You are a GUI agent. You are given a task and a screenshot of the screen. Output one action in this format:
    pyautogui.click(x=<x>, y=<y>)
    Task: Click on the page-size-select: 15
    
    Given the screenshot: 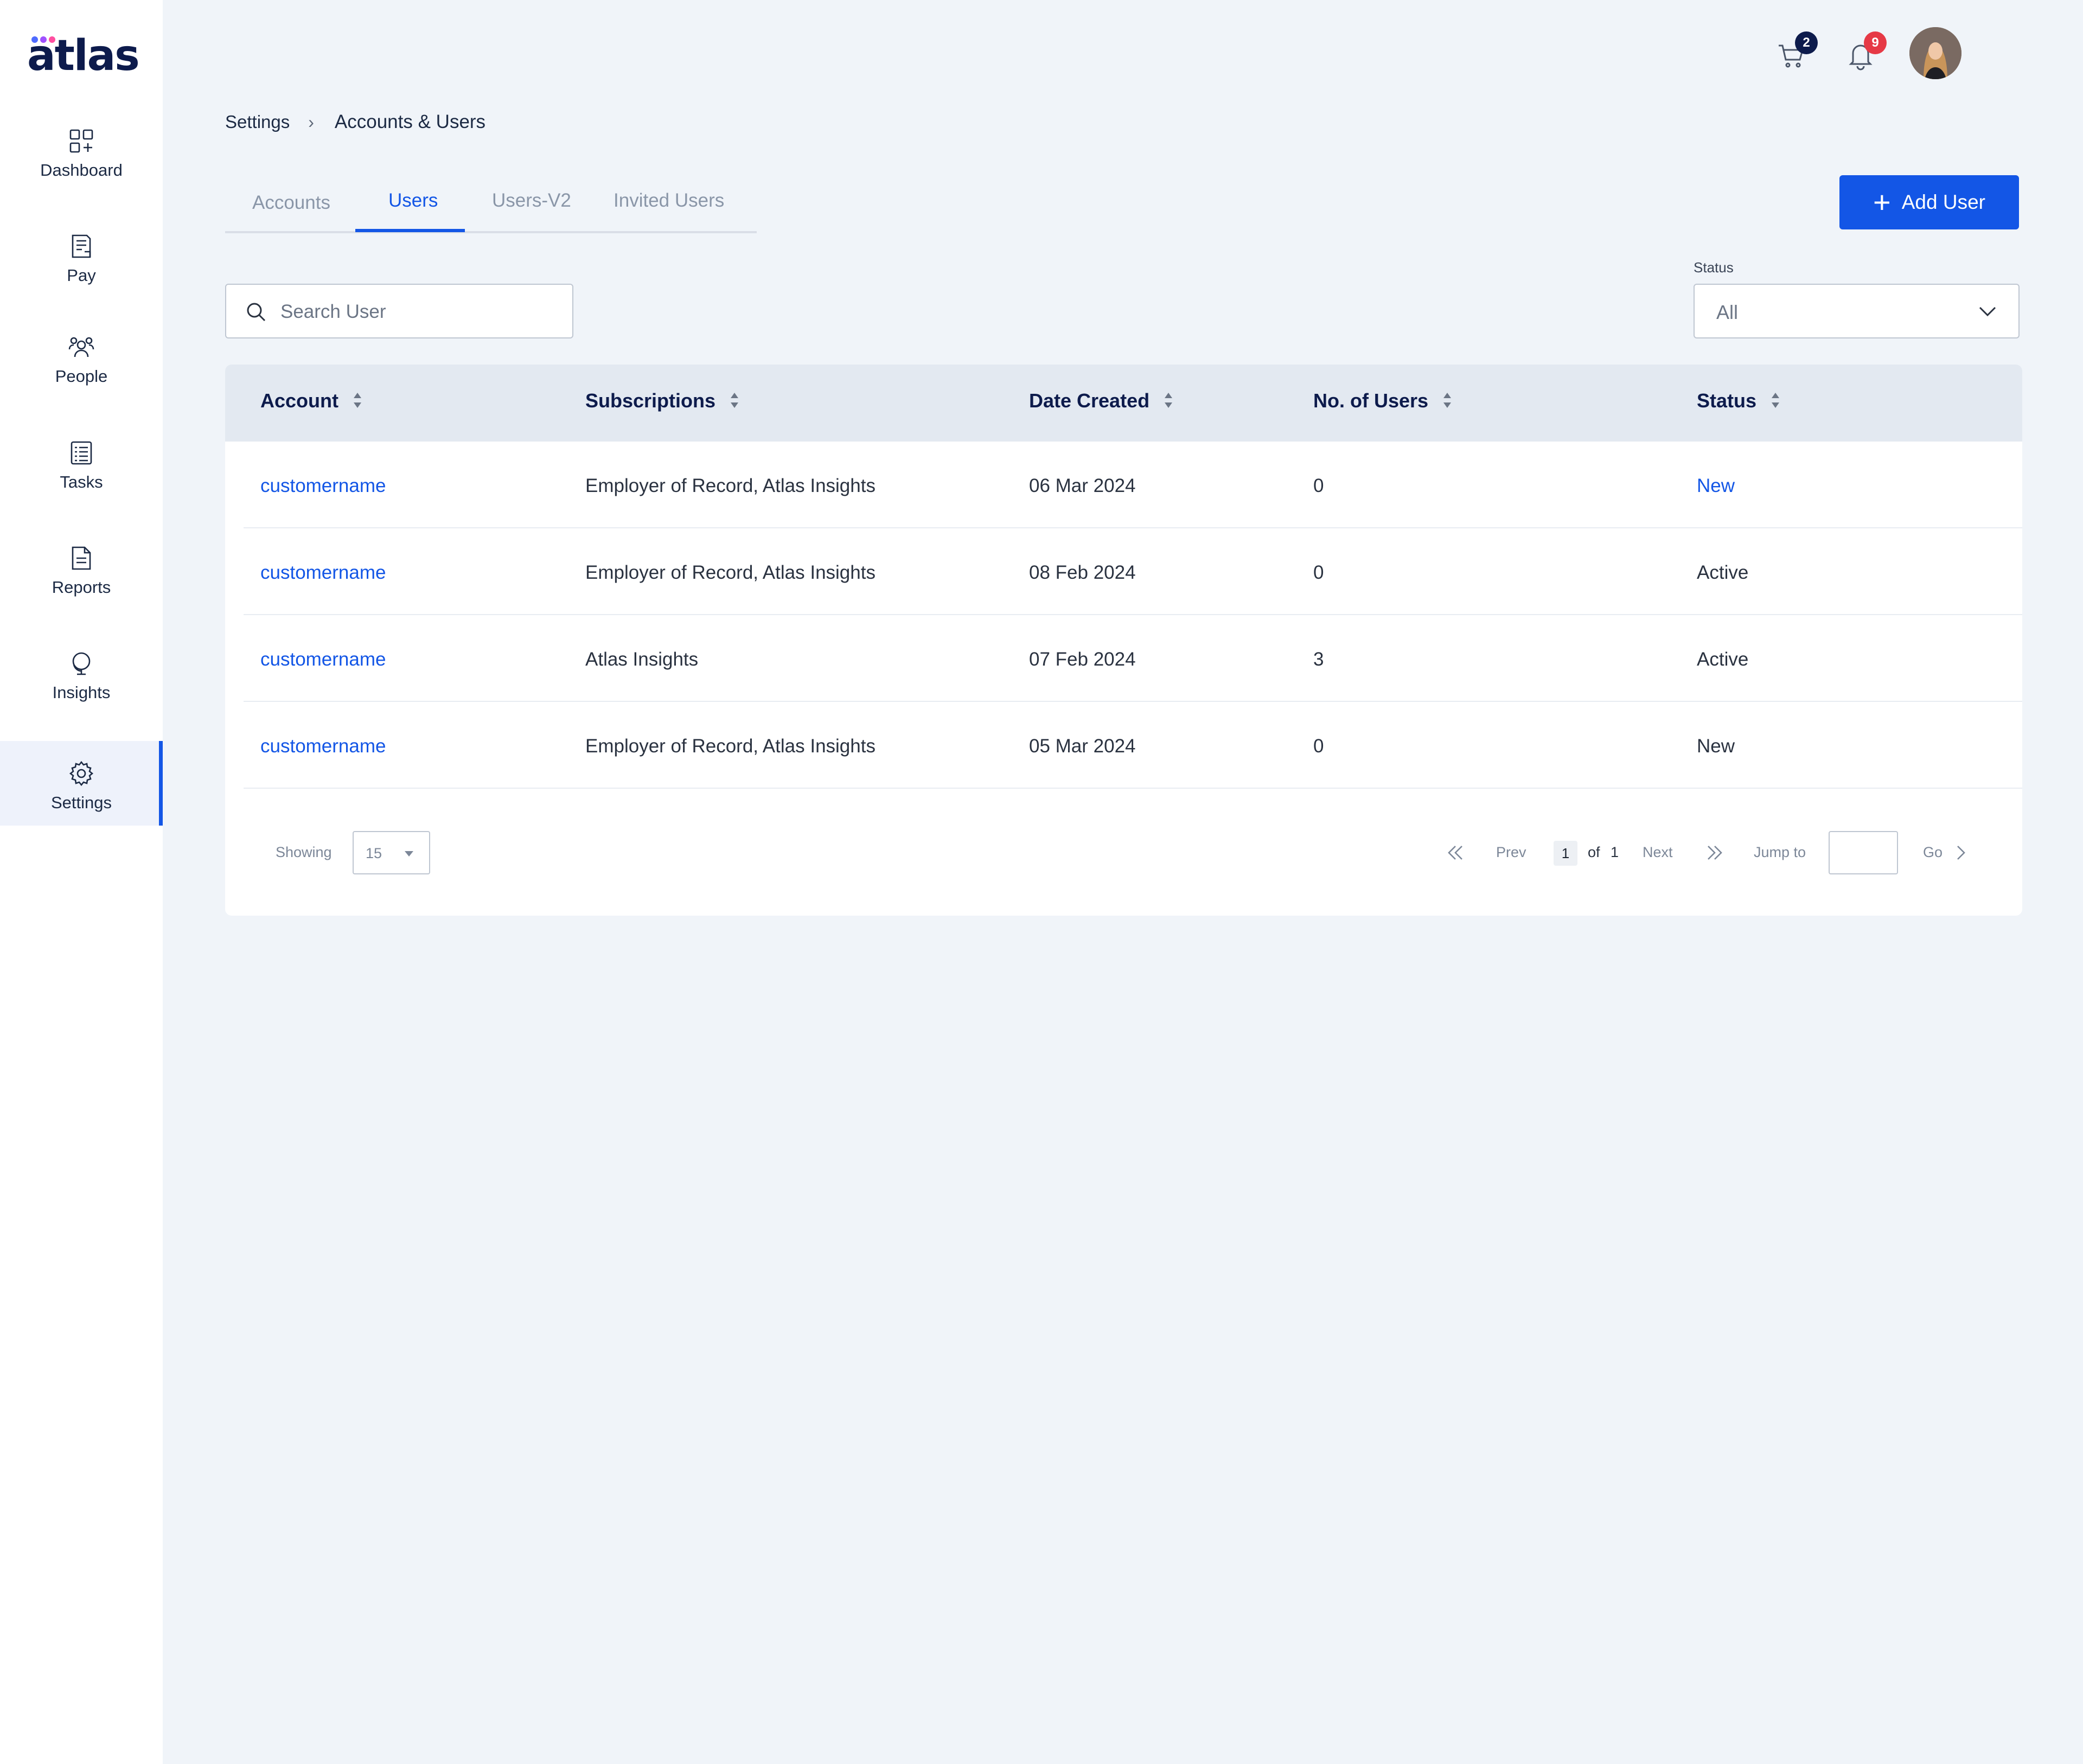 What is the action you would take?
    pyautogui.click(x=392, y=852)
    